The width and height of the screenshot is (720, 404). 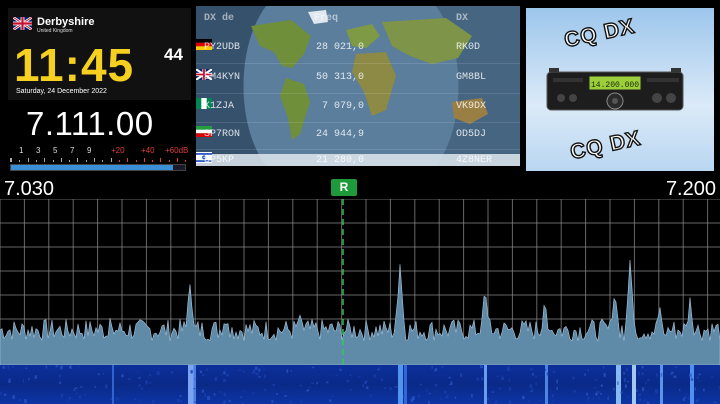 I want to click on cluster-row: SP7RON 24 944,9 OD5DJ, so click(x=358, y=135).